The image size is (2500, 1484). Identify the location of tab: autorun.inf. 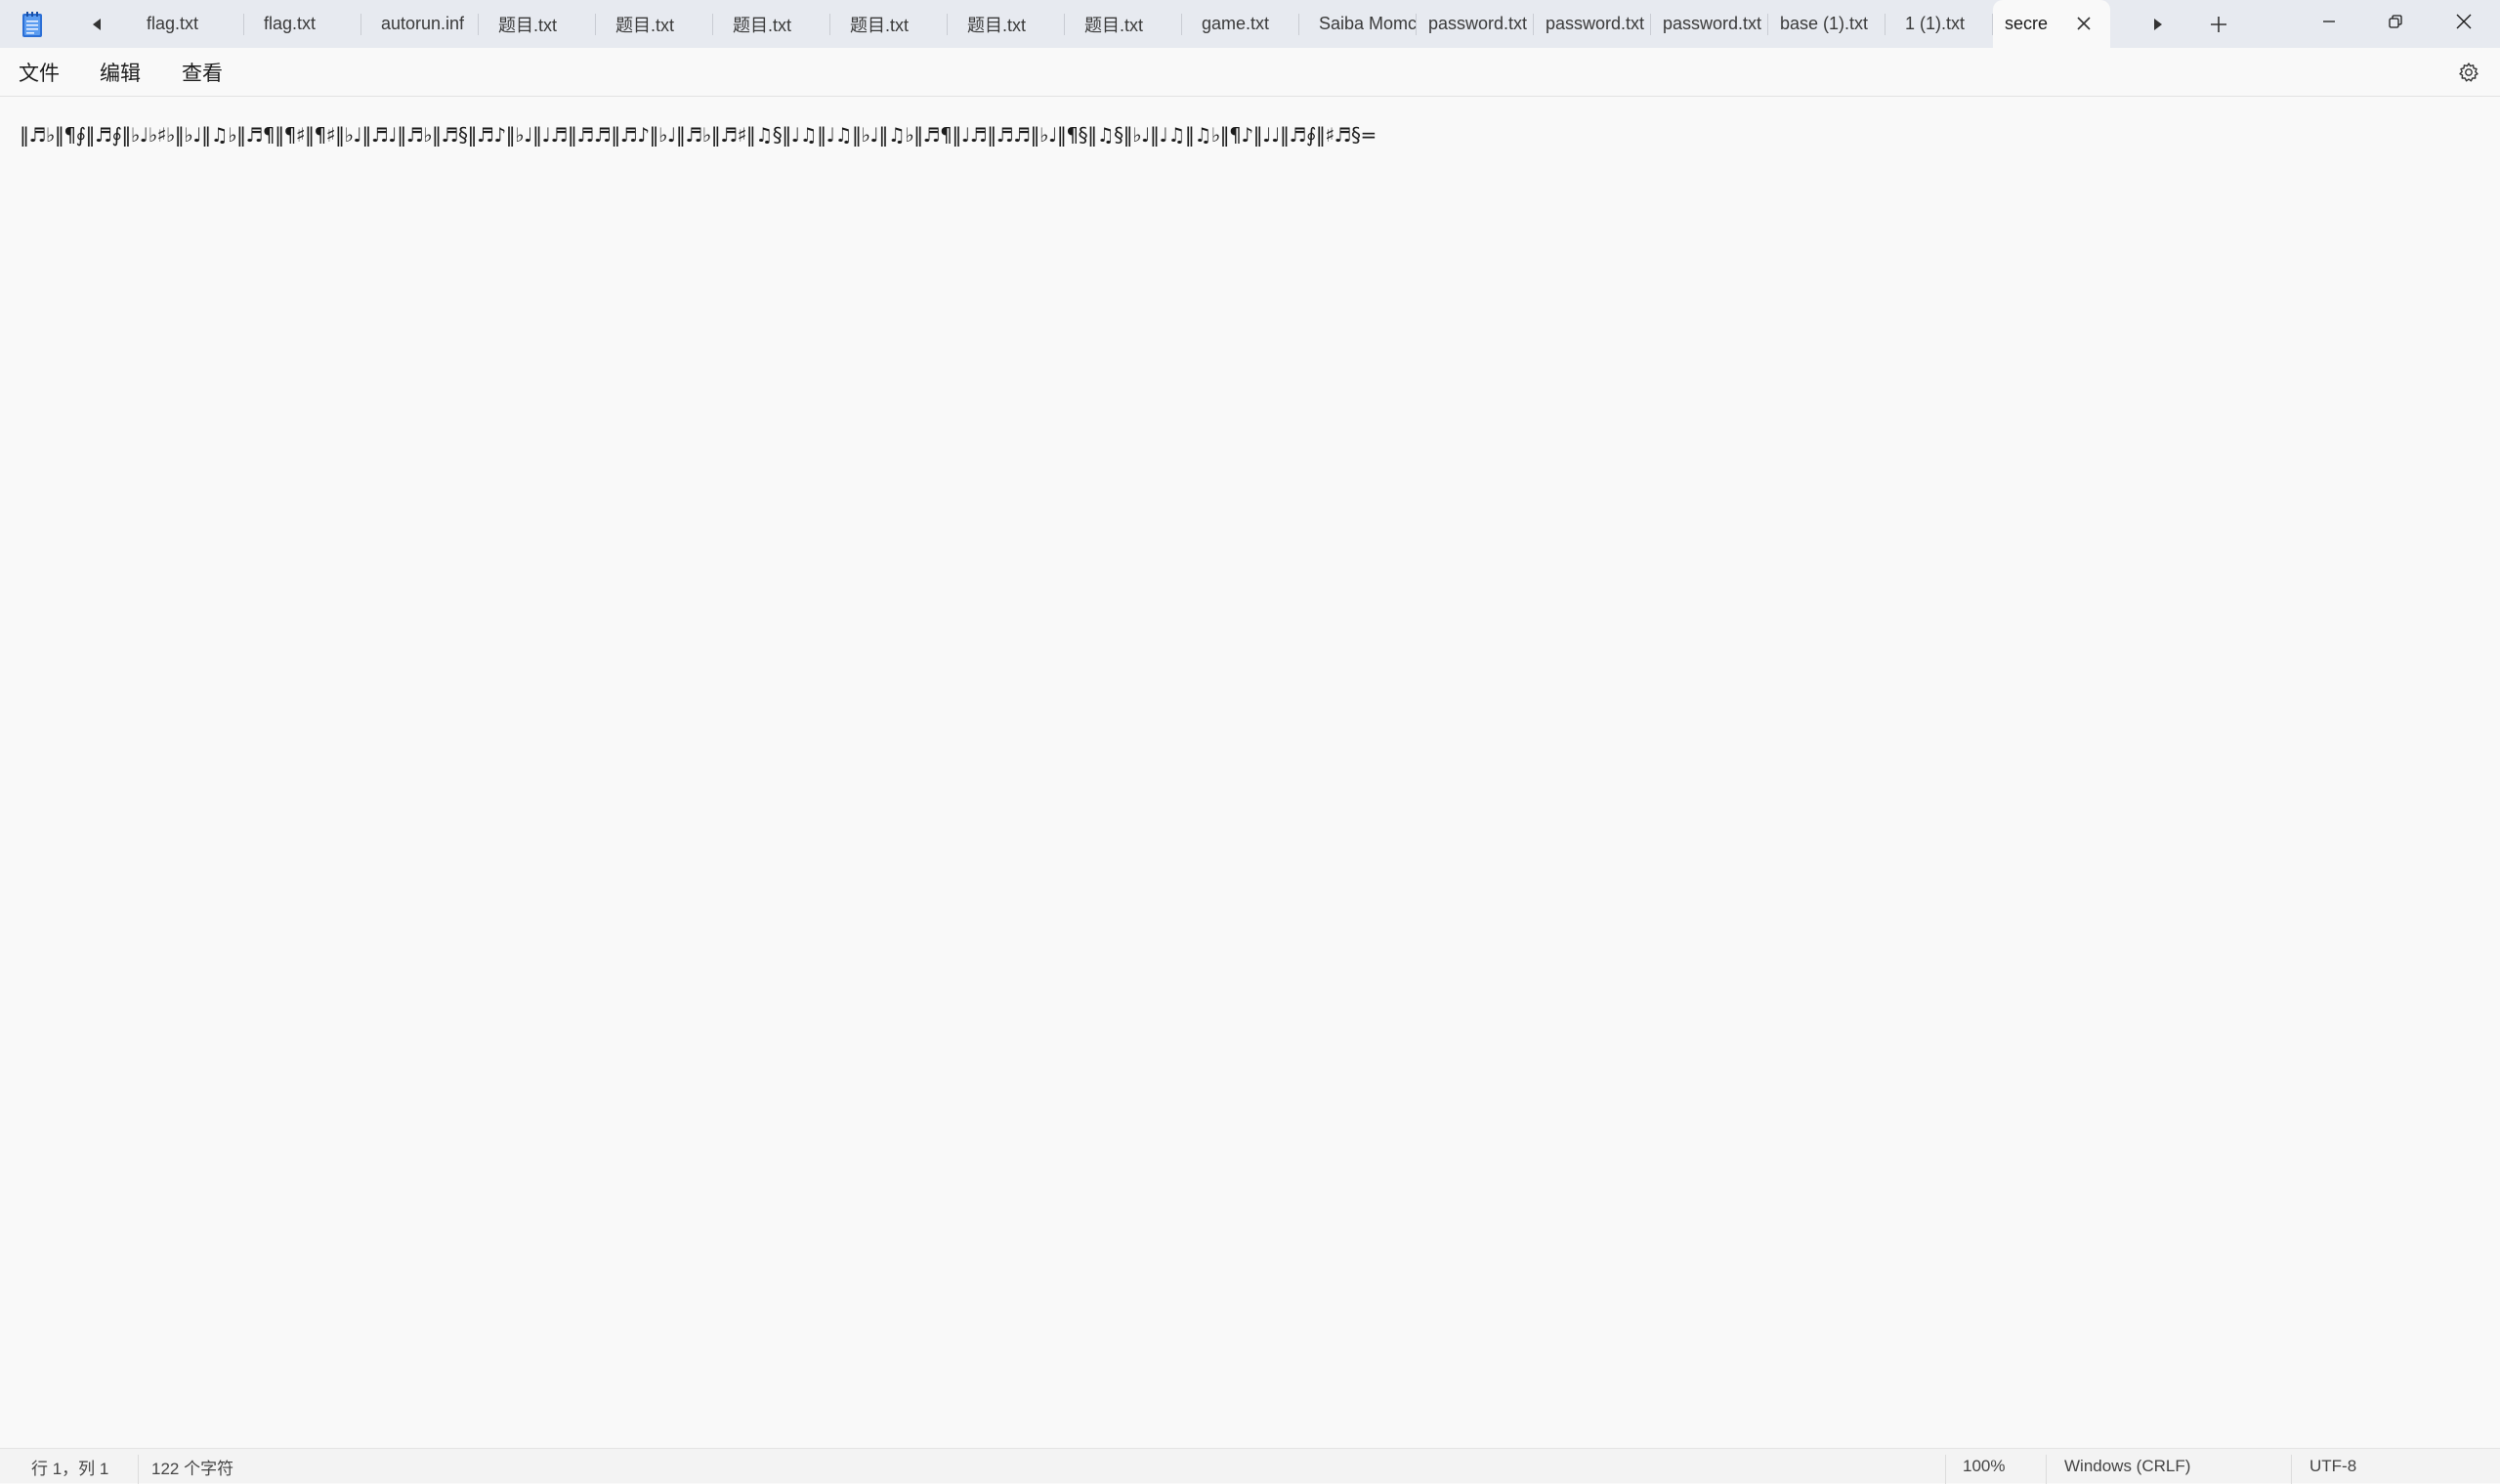
(420, 24).